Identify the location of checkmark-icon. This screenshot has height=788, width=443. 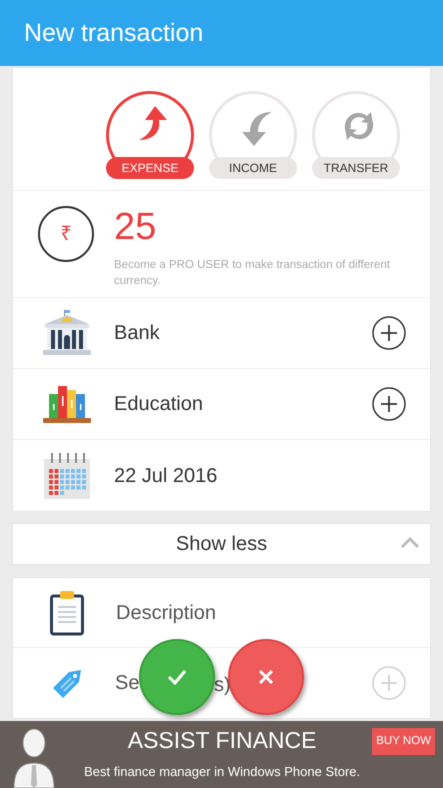
(177, 677).